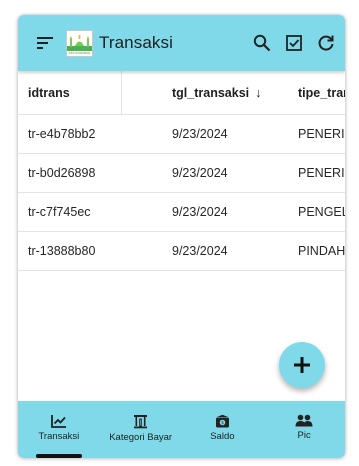 This screenshot has width=359, height=466. I want to click on app-logo: ASY-SYAKIRAH, so click(79, 43).